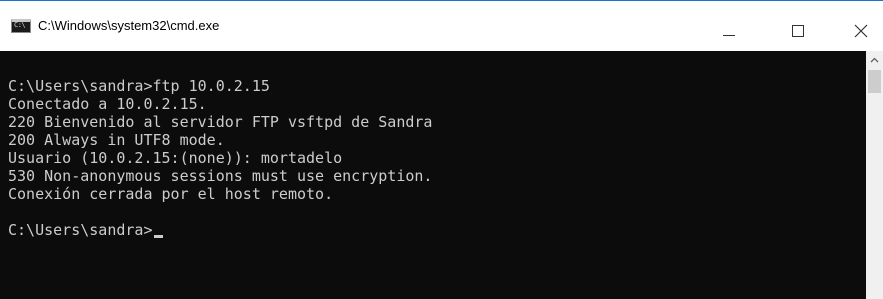 The width and height of the screenshot is (883, 299). What do you see at coordinates (129, 25) in the screenshot?
I see `window-title: C:\Windows\system32\cmd.exe` at bounding box center [129, 25].